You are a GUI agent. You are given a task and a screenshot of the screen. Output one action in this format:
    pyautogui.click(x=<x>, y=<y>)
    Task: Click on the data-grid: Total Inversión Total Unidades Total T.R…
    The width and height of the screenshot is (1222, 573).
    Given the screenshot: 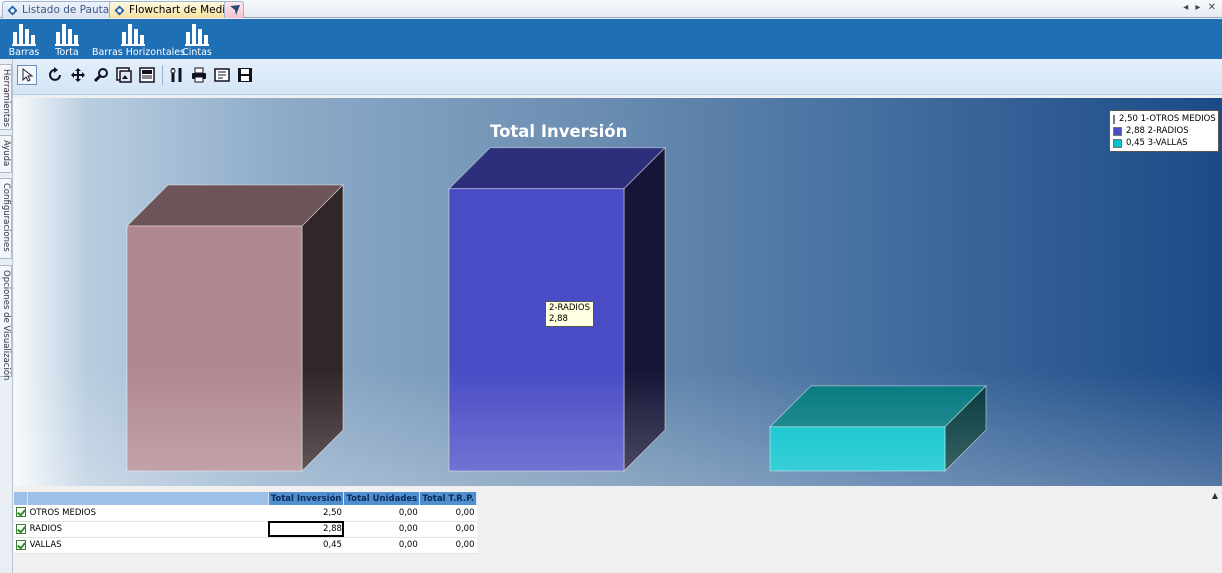 What is the action you would take?
    pyautogui.click(x=245, y=523)
    